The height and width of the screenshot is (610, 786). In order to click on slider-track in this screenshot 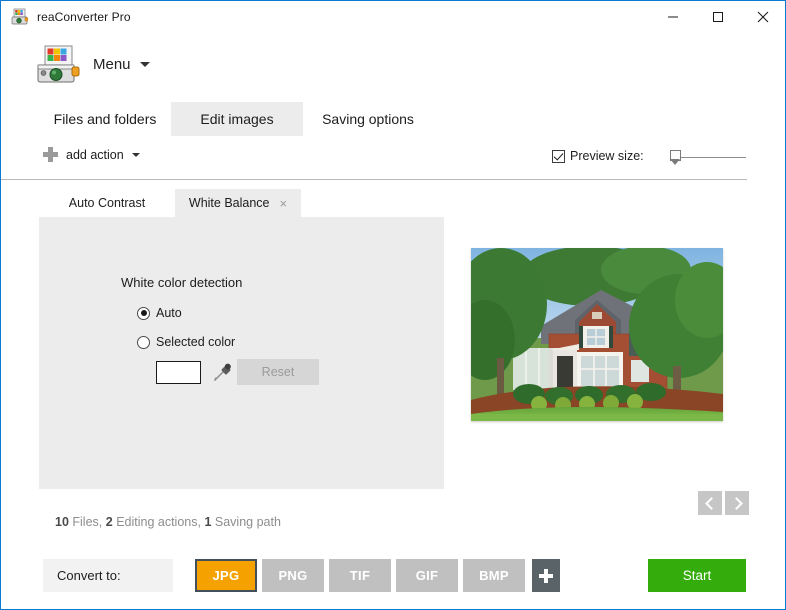, I will do `click(712, 157)`.